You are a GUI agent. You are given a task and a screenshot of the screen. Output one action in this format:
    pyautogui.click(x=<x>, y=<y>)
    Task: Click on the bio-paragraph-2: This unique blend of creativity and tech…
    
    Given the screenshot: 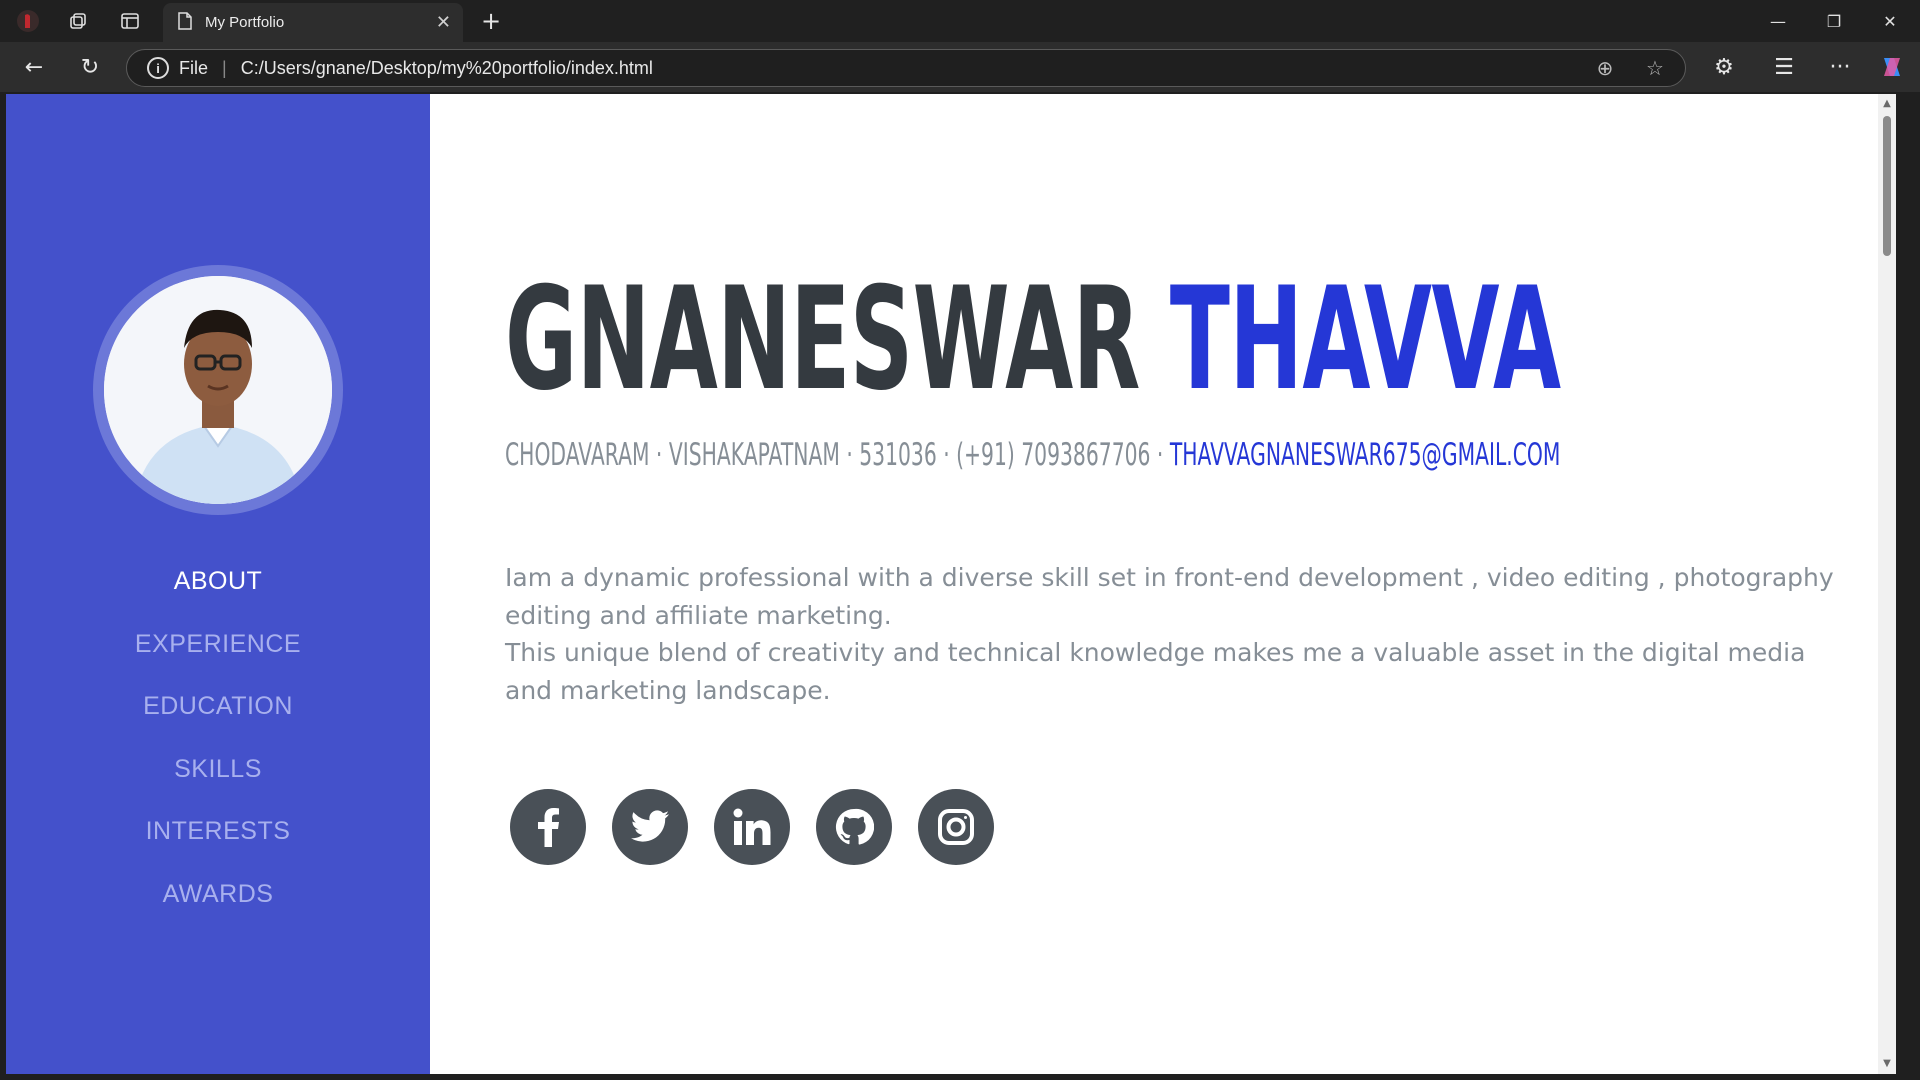 What is the action you would take?
    pyautogui.click(x=1155, y=671)
    